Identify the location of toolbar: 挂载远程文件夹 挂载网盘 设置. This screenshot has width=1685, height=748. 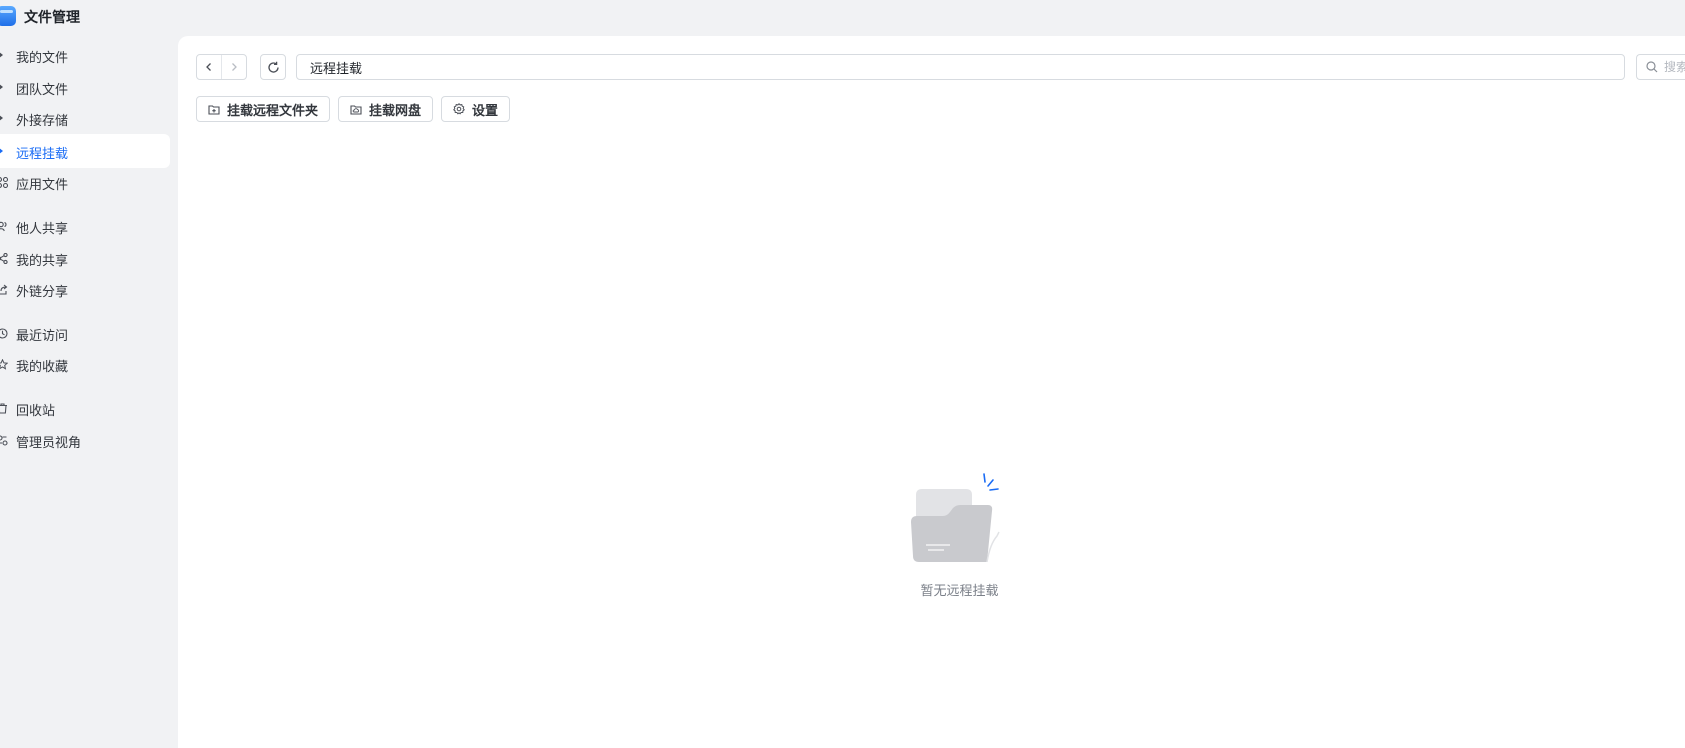
(353, 109).